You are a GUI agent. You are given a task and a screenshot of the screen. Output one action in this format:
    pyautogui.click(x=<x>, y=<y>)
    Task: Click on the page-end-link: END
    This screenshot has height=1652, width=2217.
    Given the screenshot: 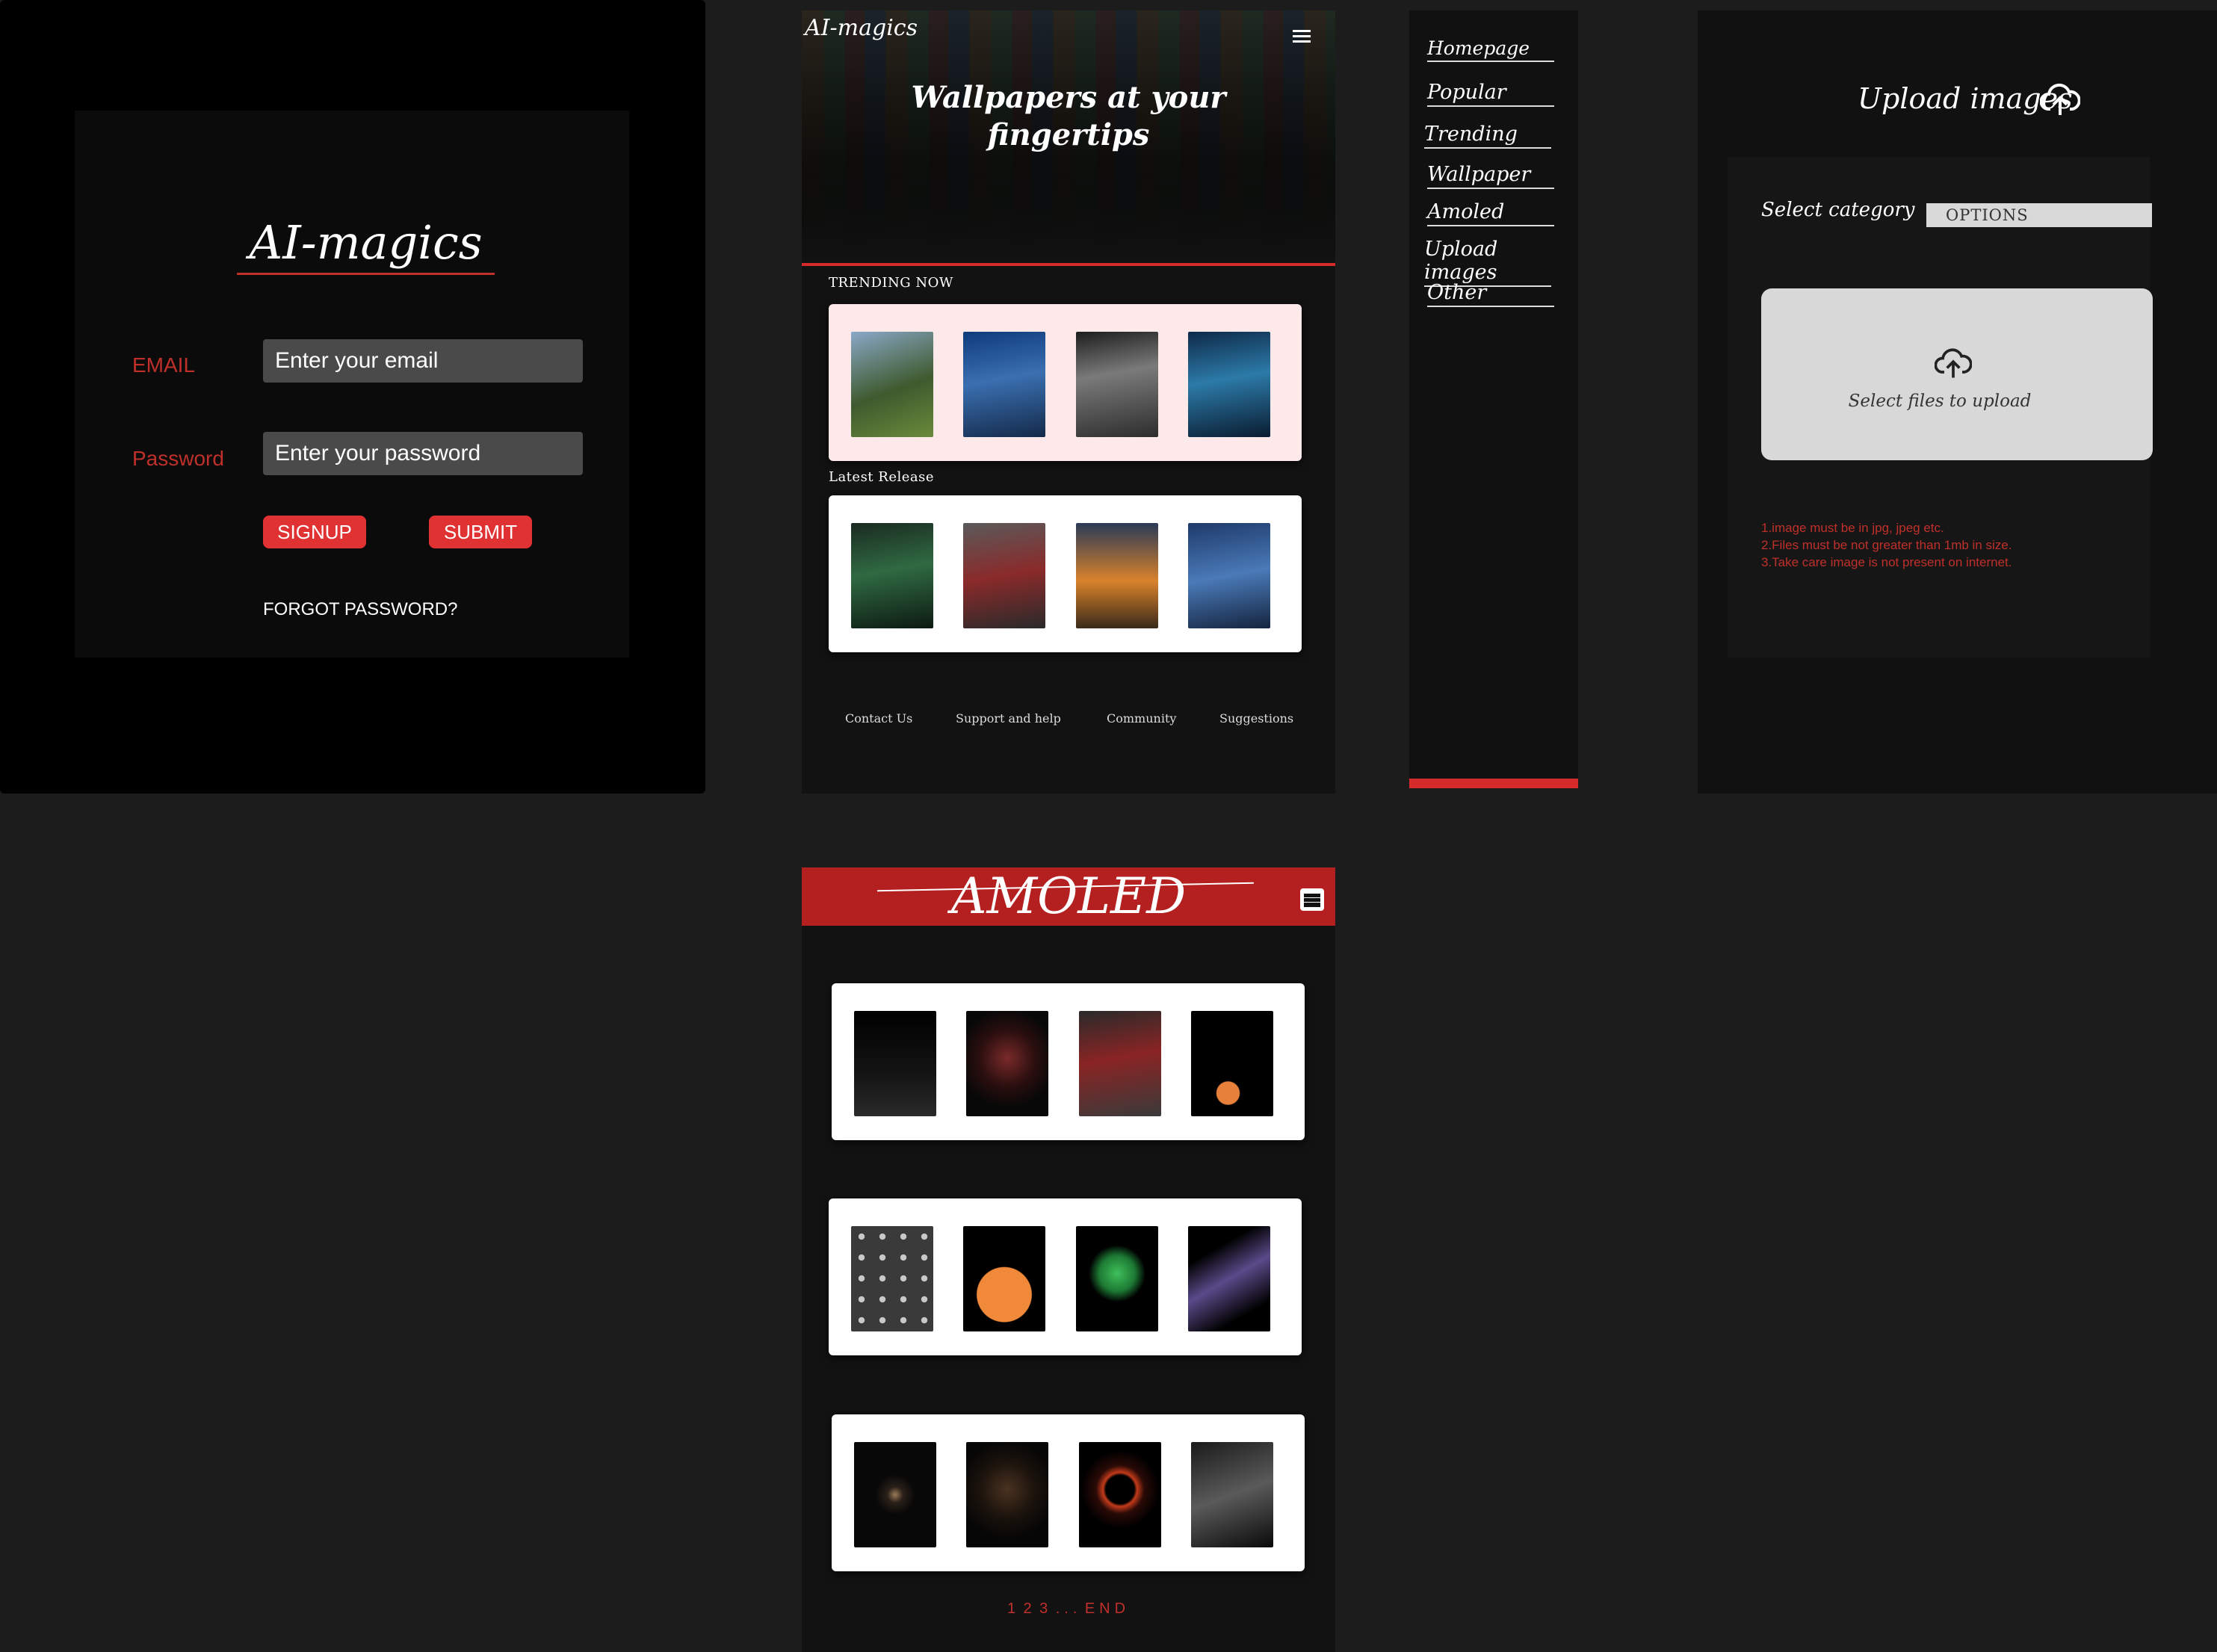 What is the action you would take?
    pyautogui.click(x=1107, y=1608)
    